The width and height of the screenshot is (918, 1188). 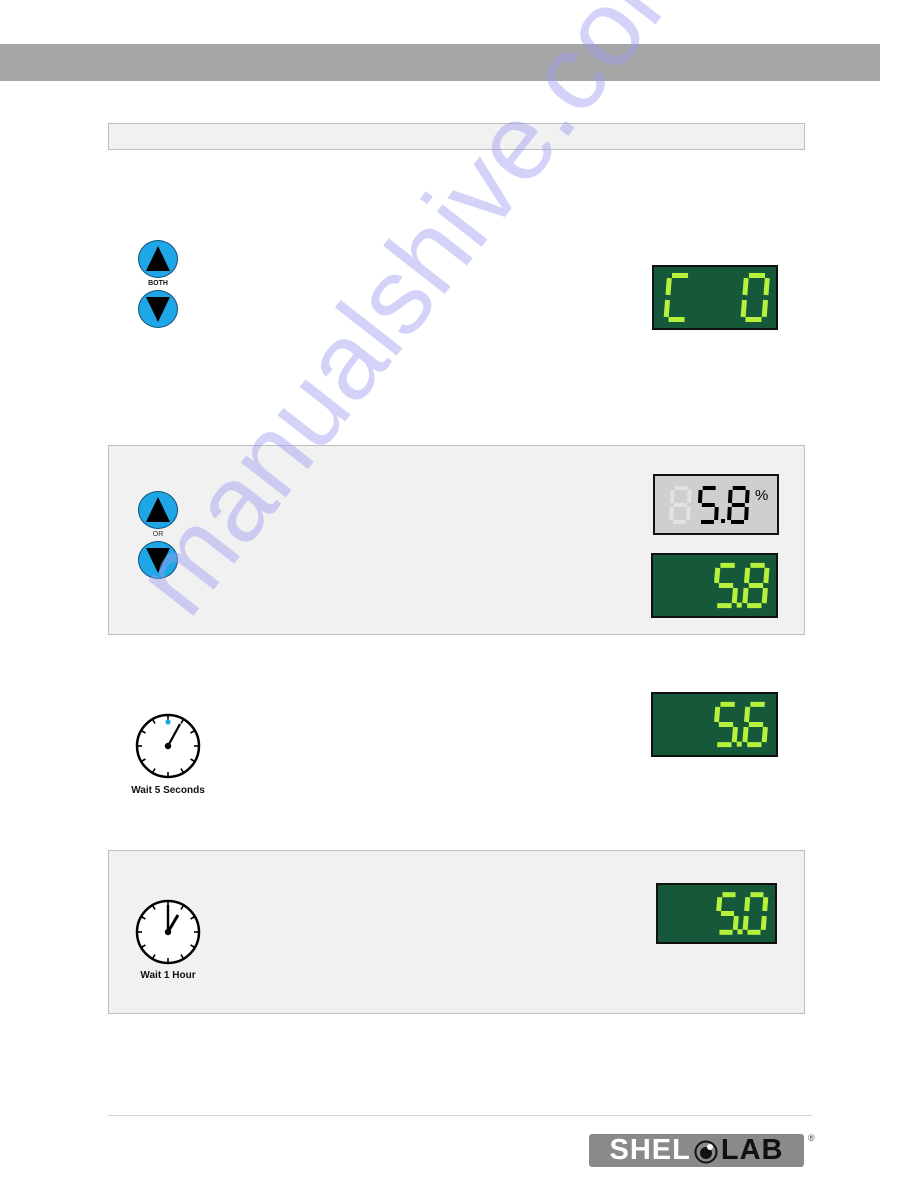 What do you see at coordinates (168, 975) in the screenshot?
I see `timer-caption: Wait 1 Hour` at bounding box center [168, 975].